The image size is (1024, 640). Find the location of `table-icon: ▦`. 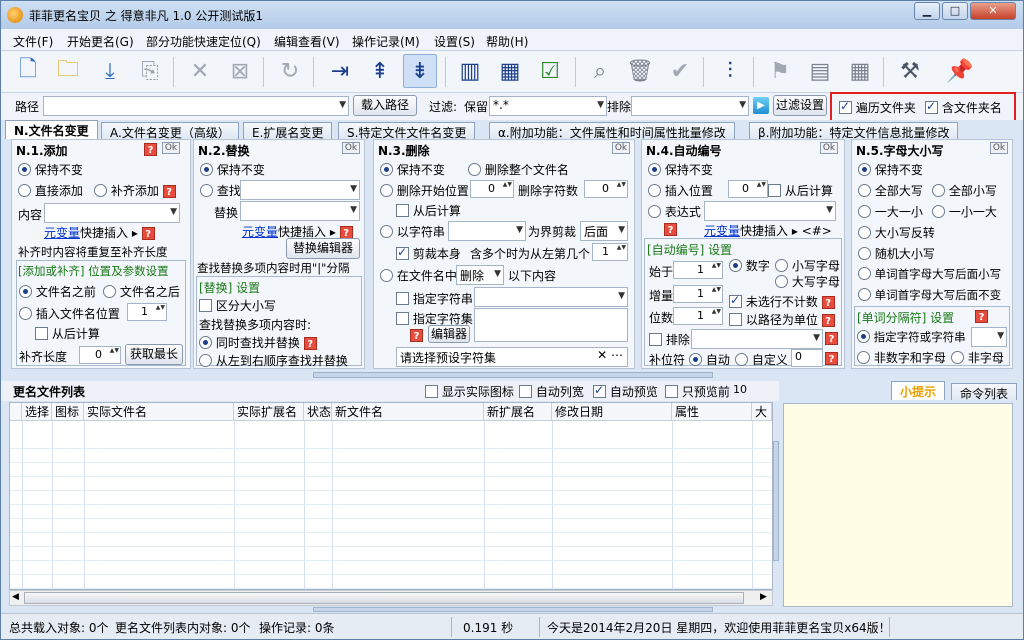

table-icon: ▦ is located at coordinates (860, 71).